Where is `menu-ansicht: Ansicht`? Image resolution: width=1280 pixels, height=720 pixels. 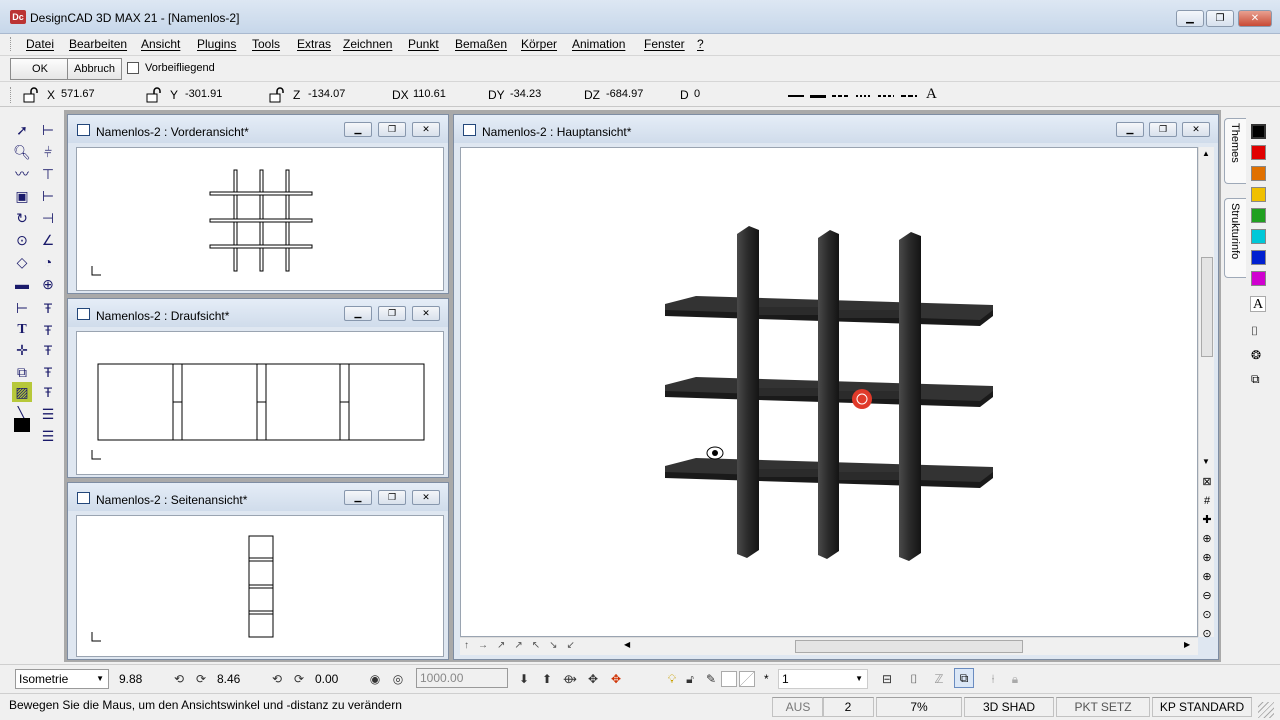 menu-ansicht: Ansicht is located at coordinates (160, 44).